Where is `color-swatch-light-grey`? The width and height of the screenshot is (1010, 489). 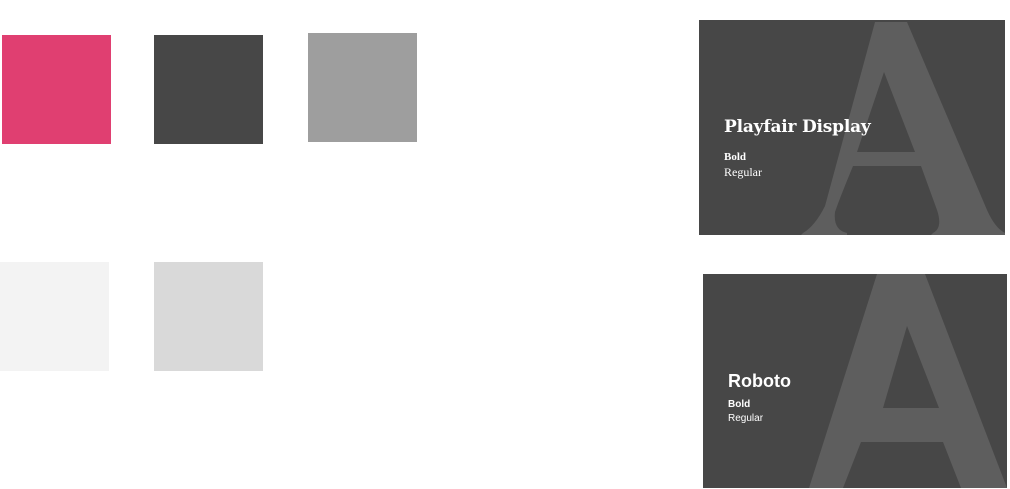
color-swatch-light-grey is located at coordinates (208, 316).